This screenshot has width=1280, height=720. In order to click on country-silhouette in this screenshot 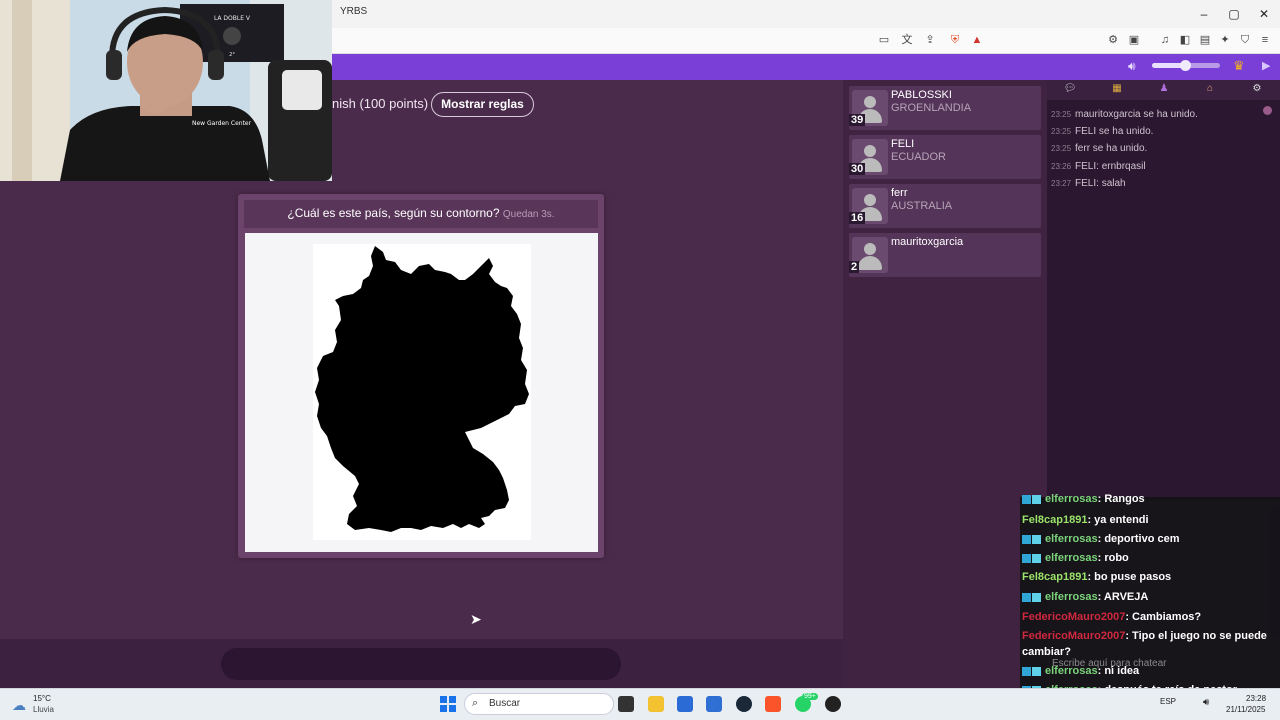, I will do `click(422, 389)`.